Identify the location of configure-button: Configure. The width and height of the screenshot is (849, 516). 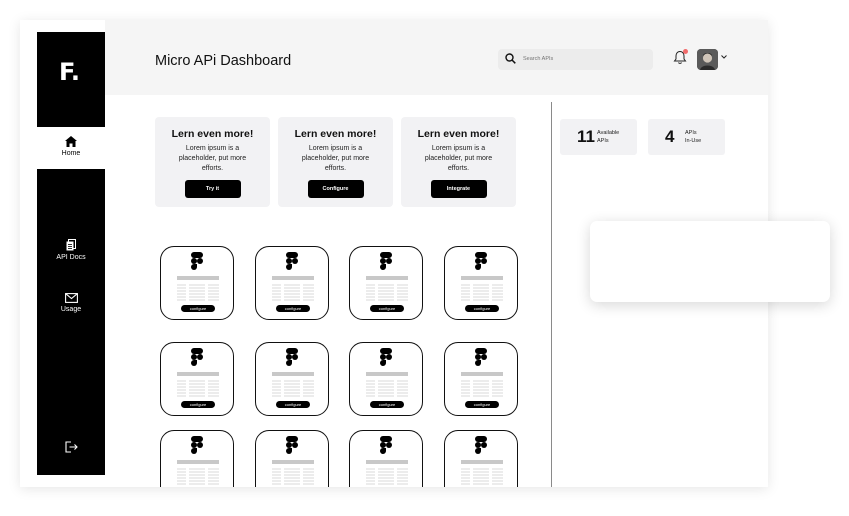
(335, 189).